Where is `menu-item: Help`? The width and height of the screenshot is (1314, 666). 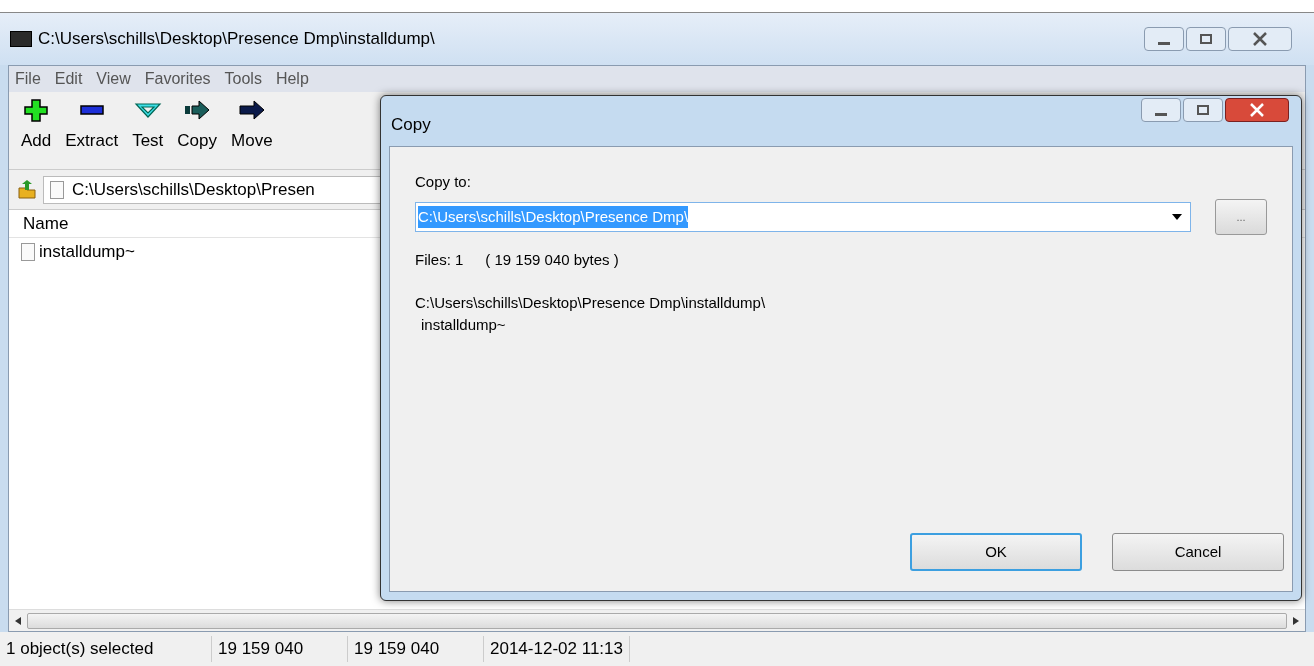
menu-item: Help is located at coordinates (292, 79).